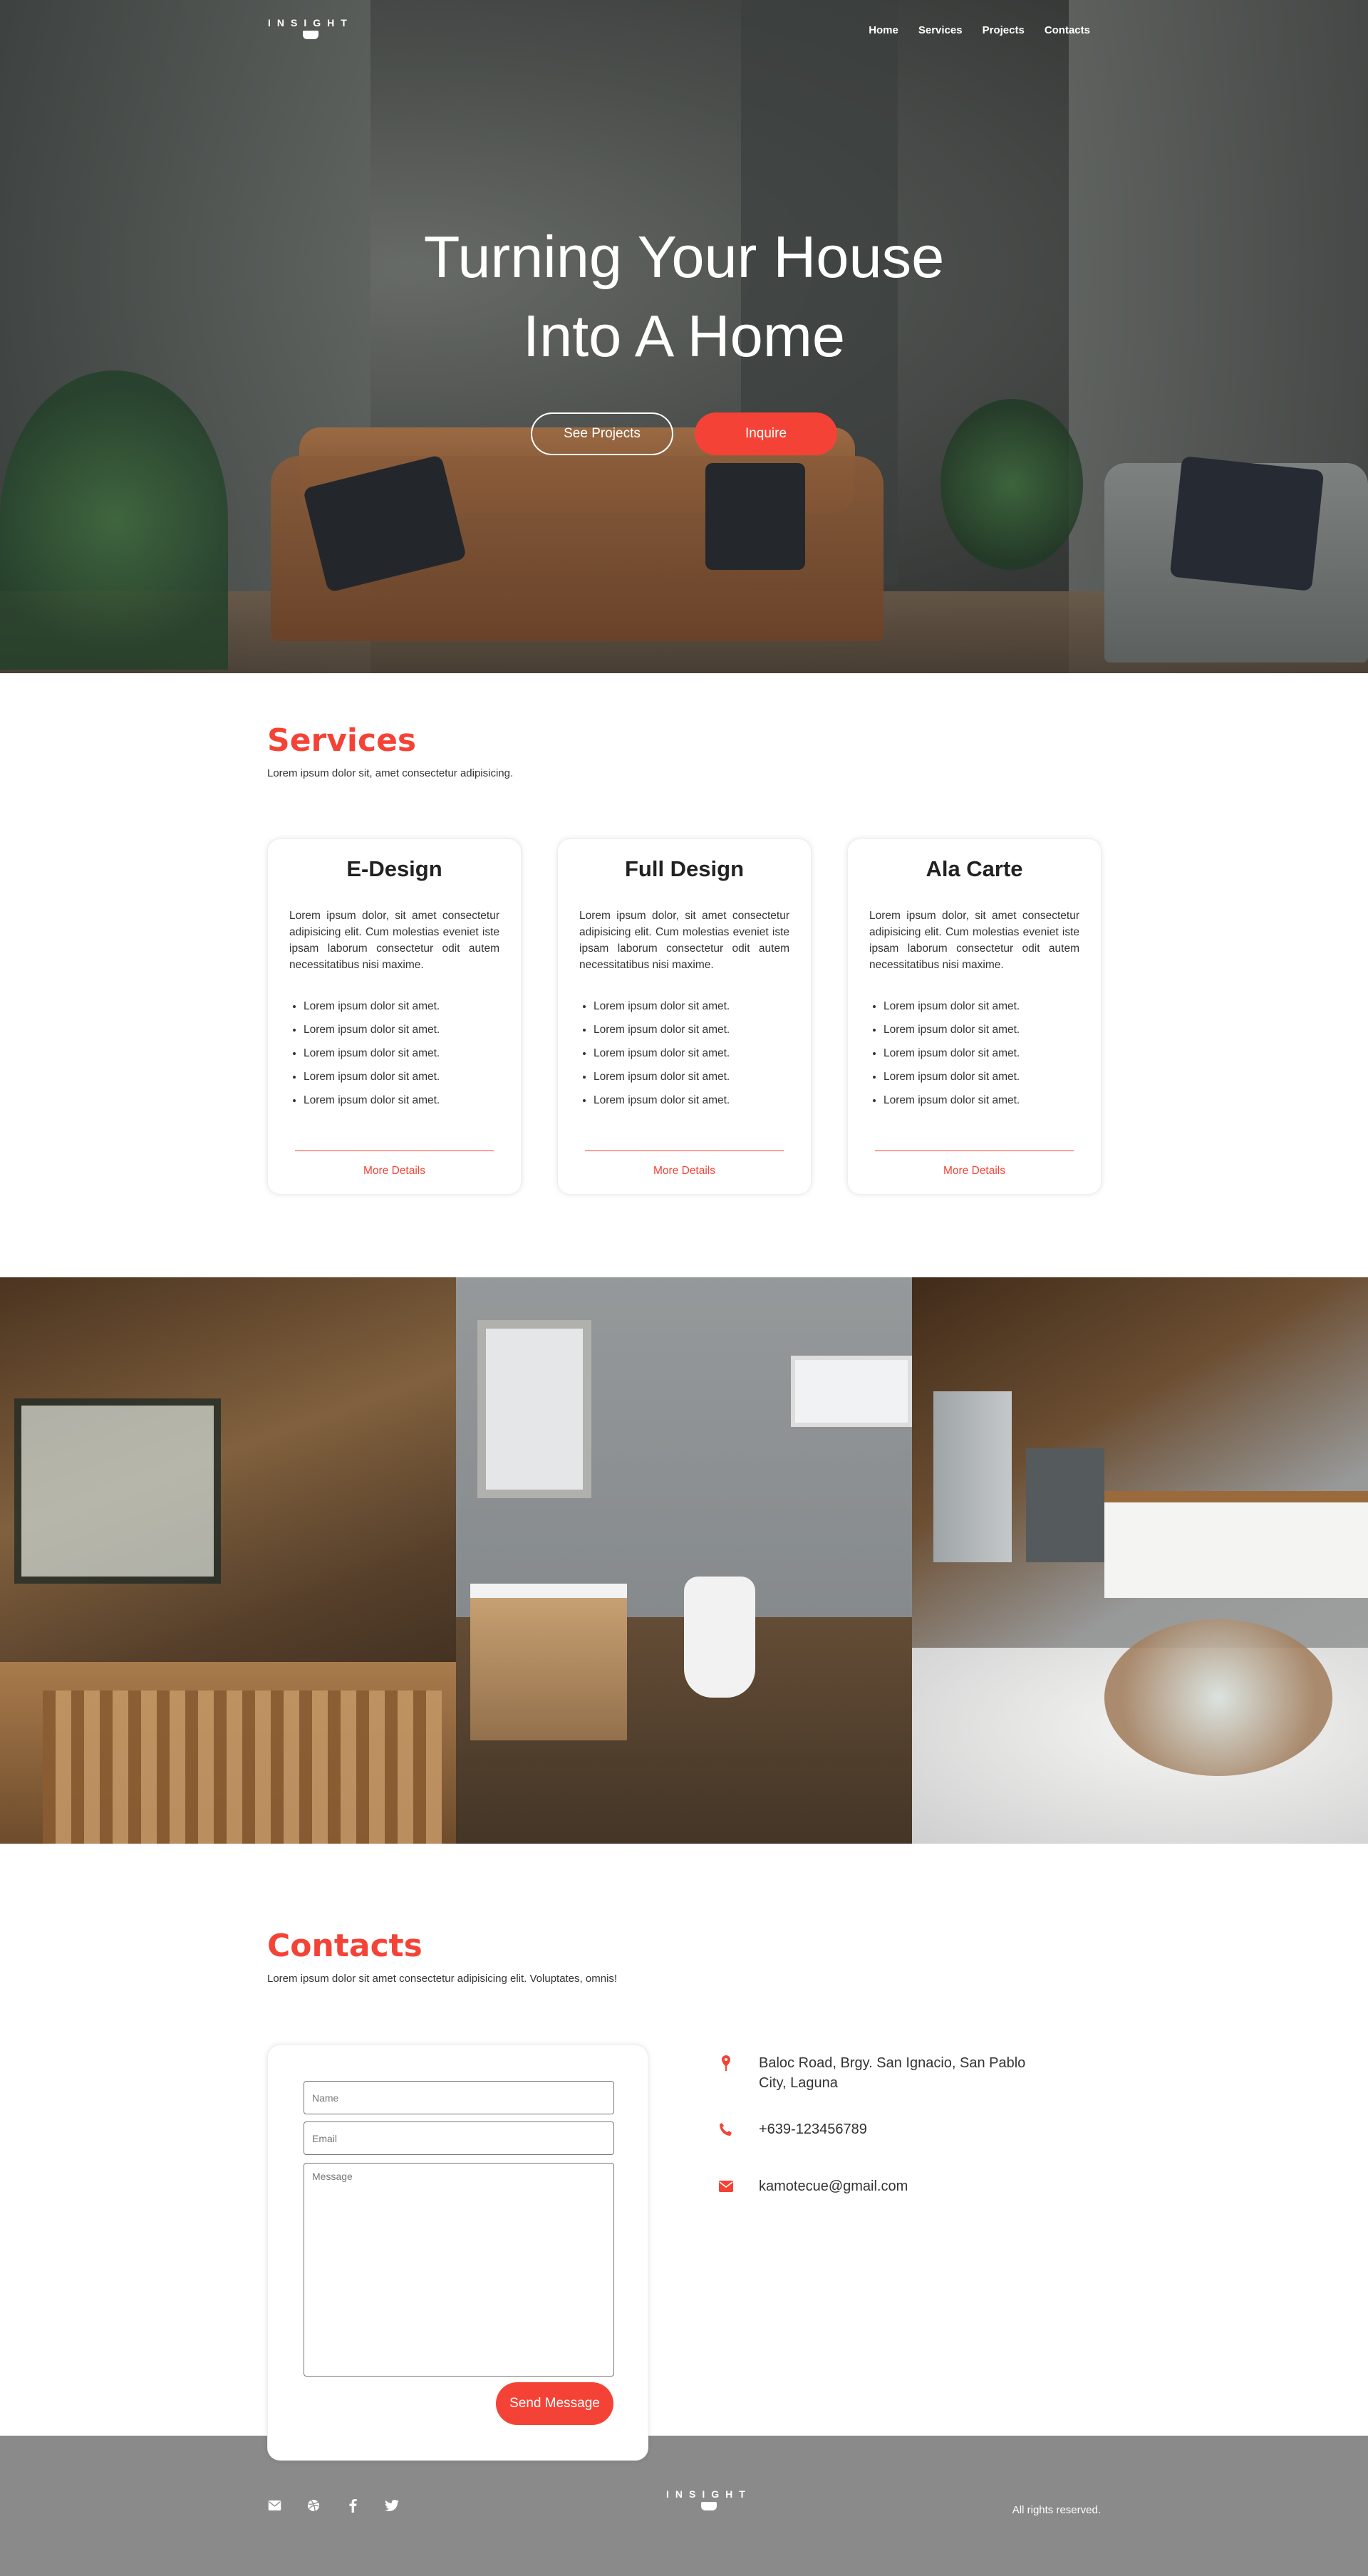 Image resolution: width=1368 pixels, height=2576 pixels. What do you see at coordinates (1067, 30) in the screenshot?
I see `nav-contacts: Contacts` at bounding box center [1067, 30].